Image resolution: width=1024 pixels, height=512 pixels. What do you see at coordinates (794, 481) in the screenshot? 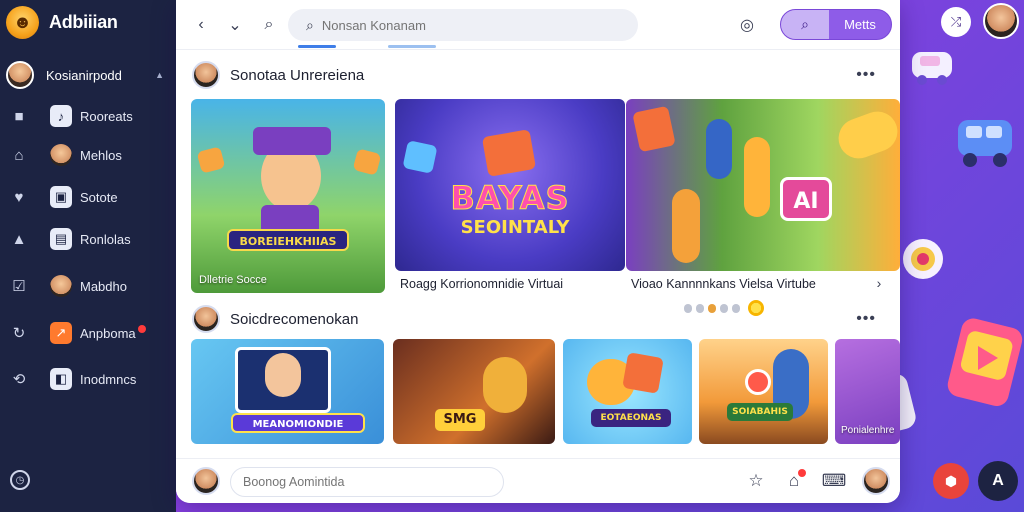
I see `notification-icon: ⌂` at bounding box center [794, 481].